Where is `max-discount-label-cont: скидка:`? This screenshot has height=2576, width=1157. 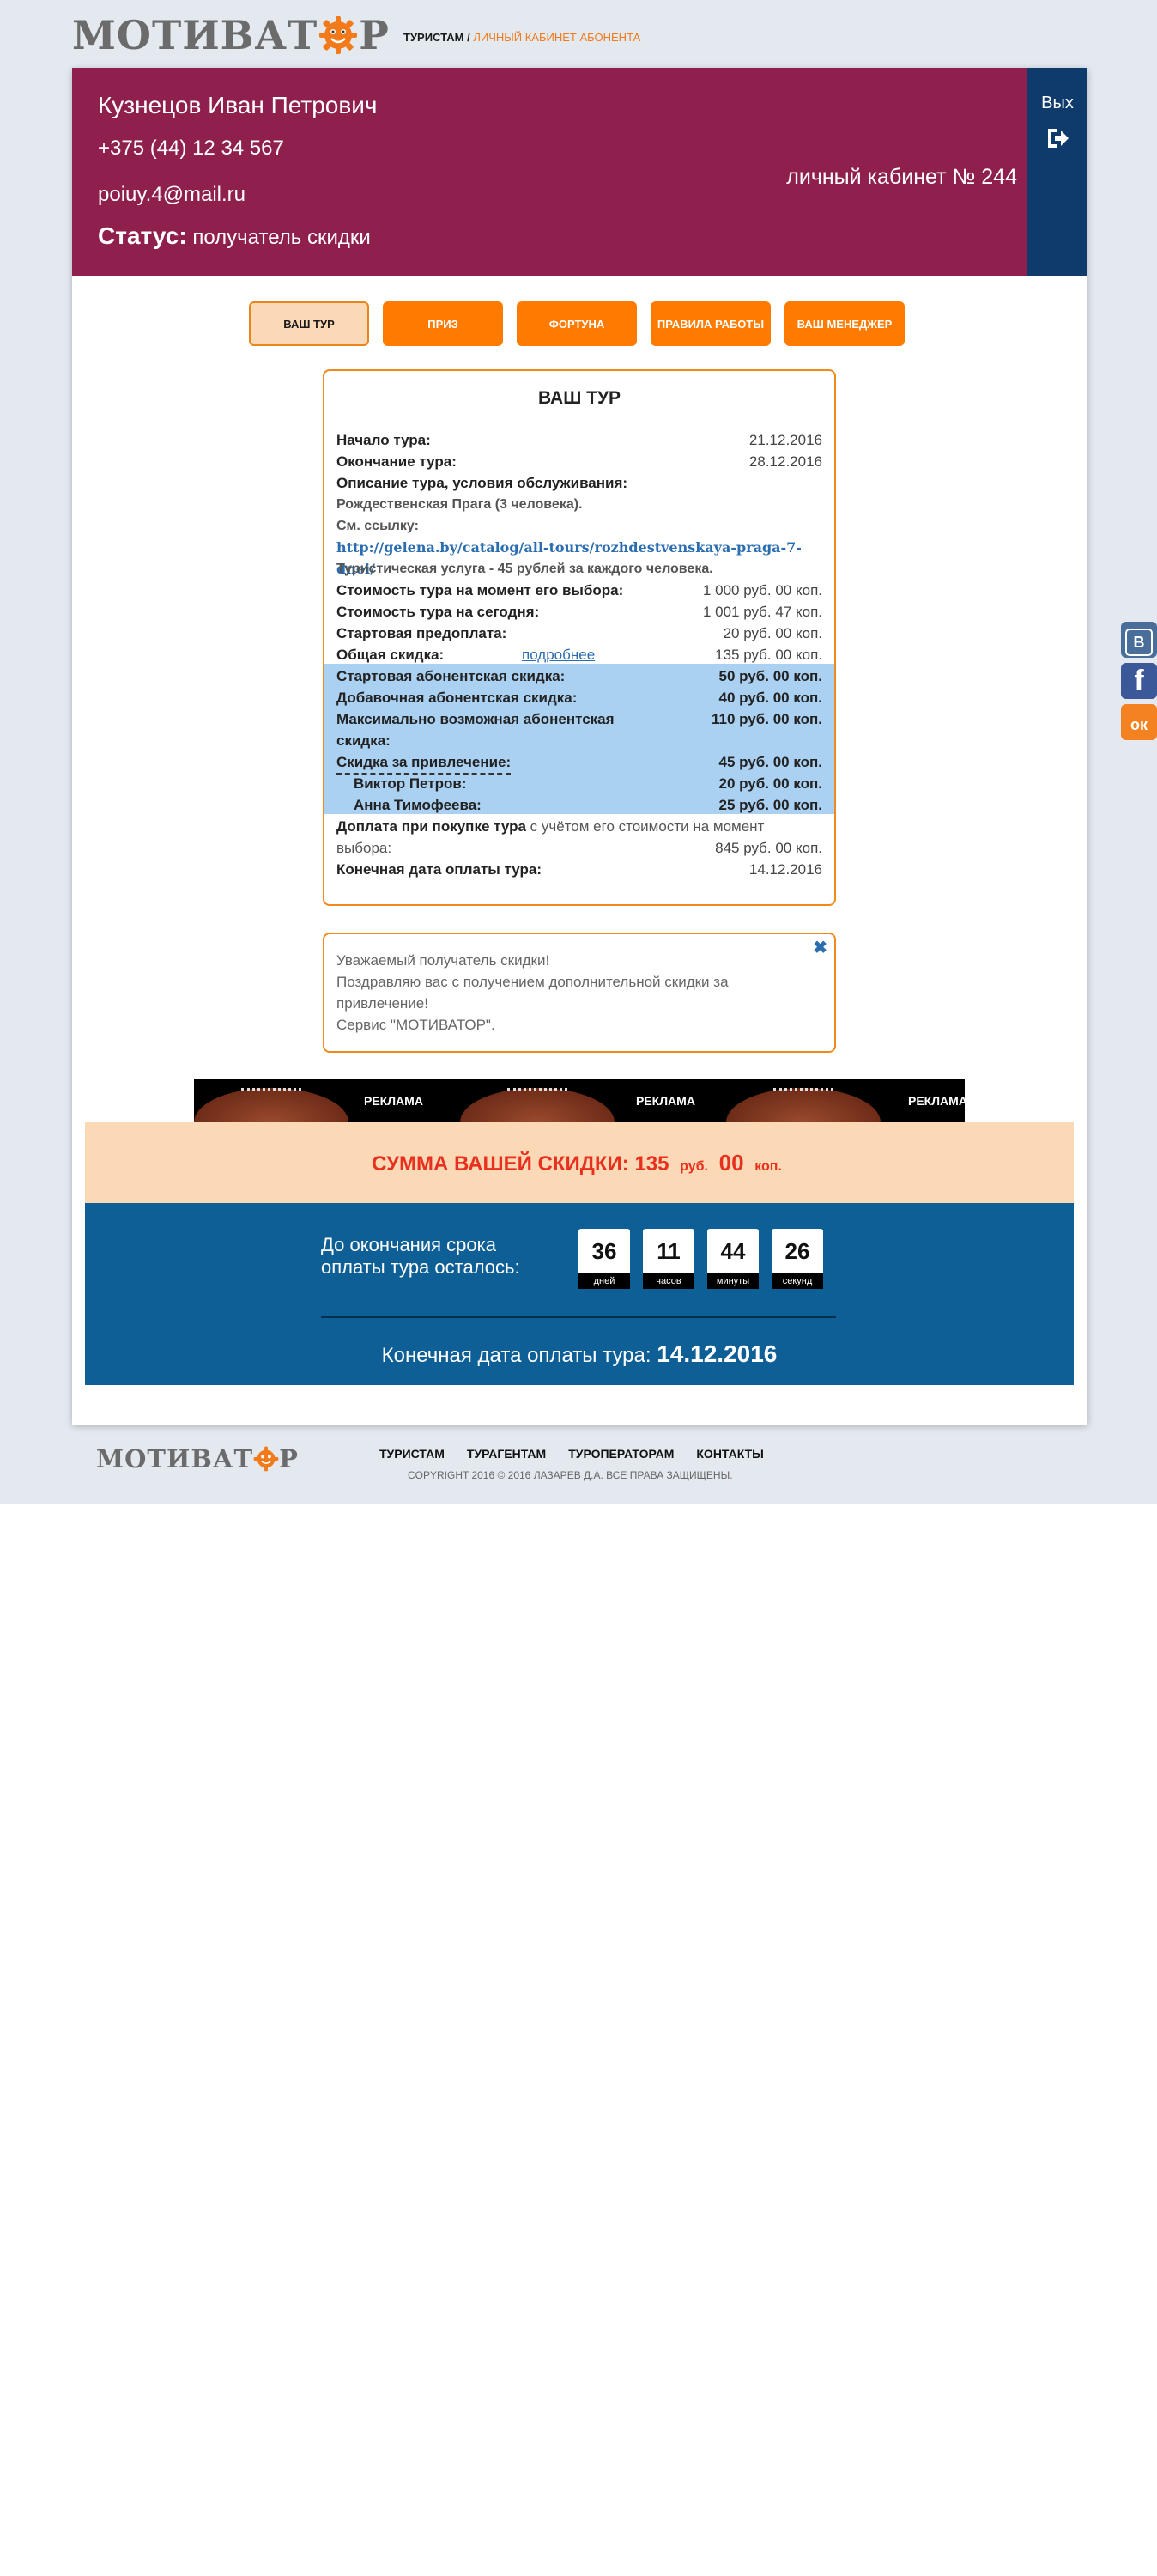 max-discount-label-cont: скидка: is located at coordinates (579, 740).